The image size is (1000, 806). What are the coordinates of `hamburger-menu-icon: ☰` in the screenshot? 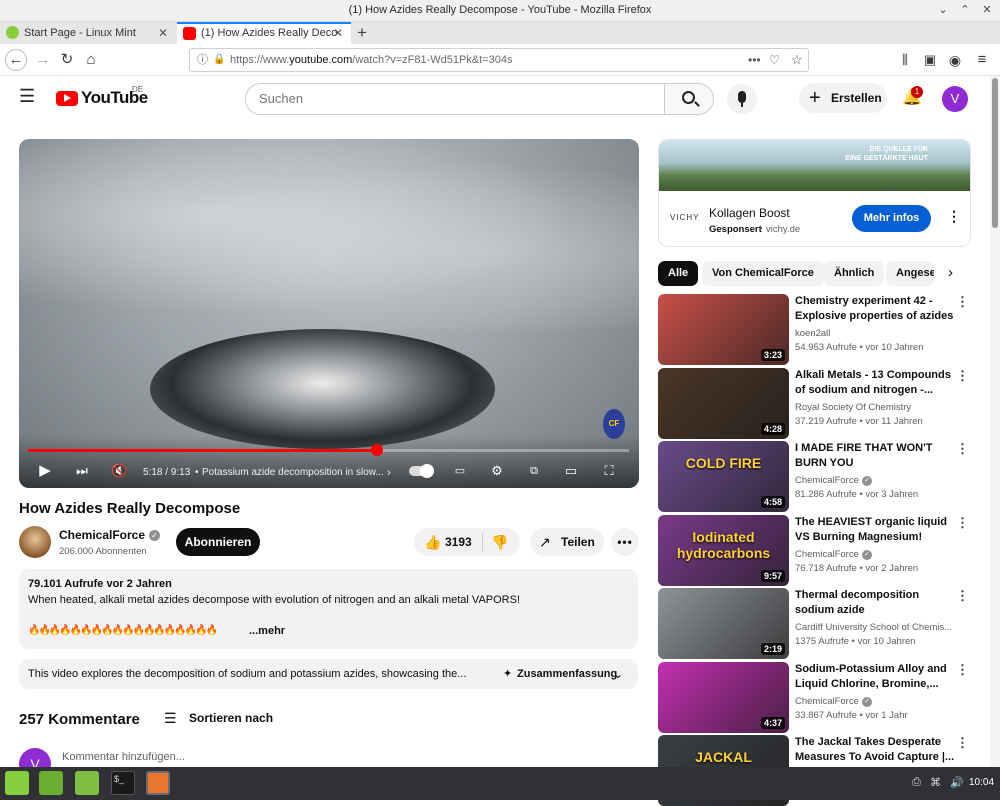 It's located at (27, 96).